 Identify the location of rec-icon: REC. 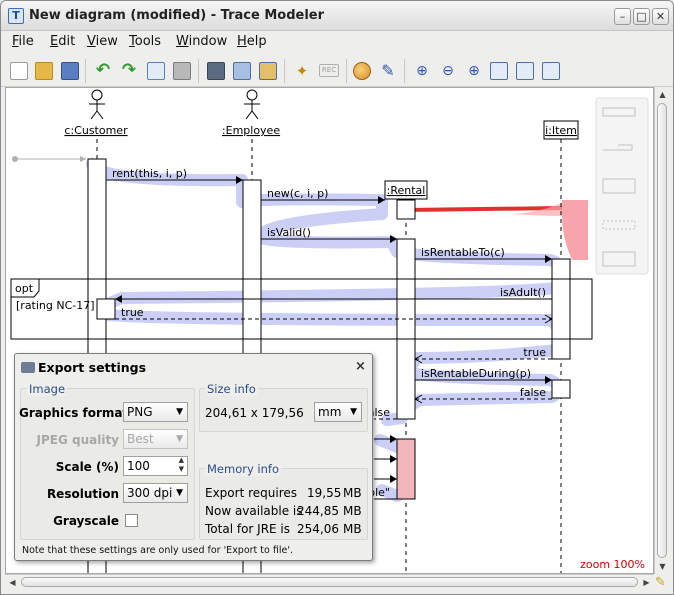
(329, 70).